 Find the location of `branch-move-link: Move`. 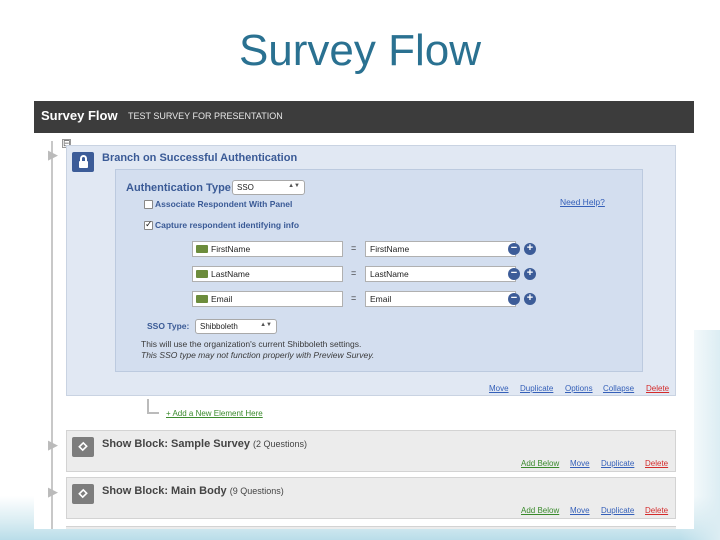

branch-move-link: Move is located at coordinates (499, 388).